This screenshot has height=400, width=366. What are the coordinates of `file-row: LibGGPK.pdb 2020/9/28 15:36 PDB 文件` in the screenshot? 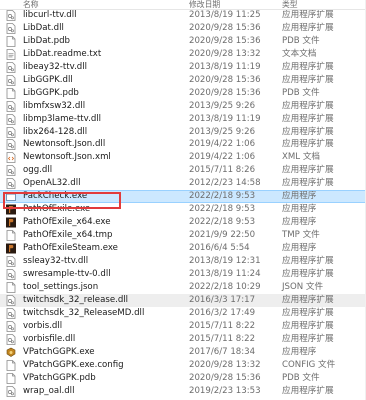 It's located at (183, 93).